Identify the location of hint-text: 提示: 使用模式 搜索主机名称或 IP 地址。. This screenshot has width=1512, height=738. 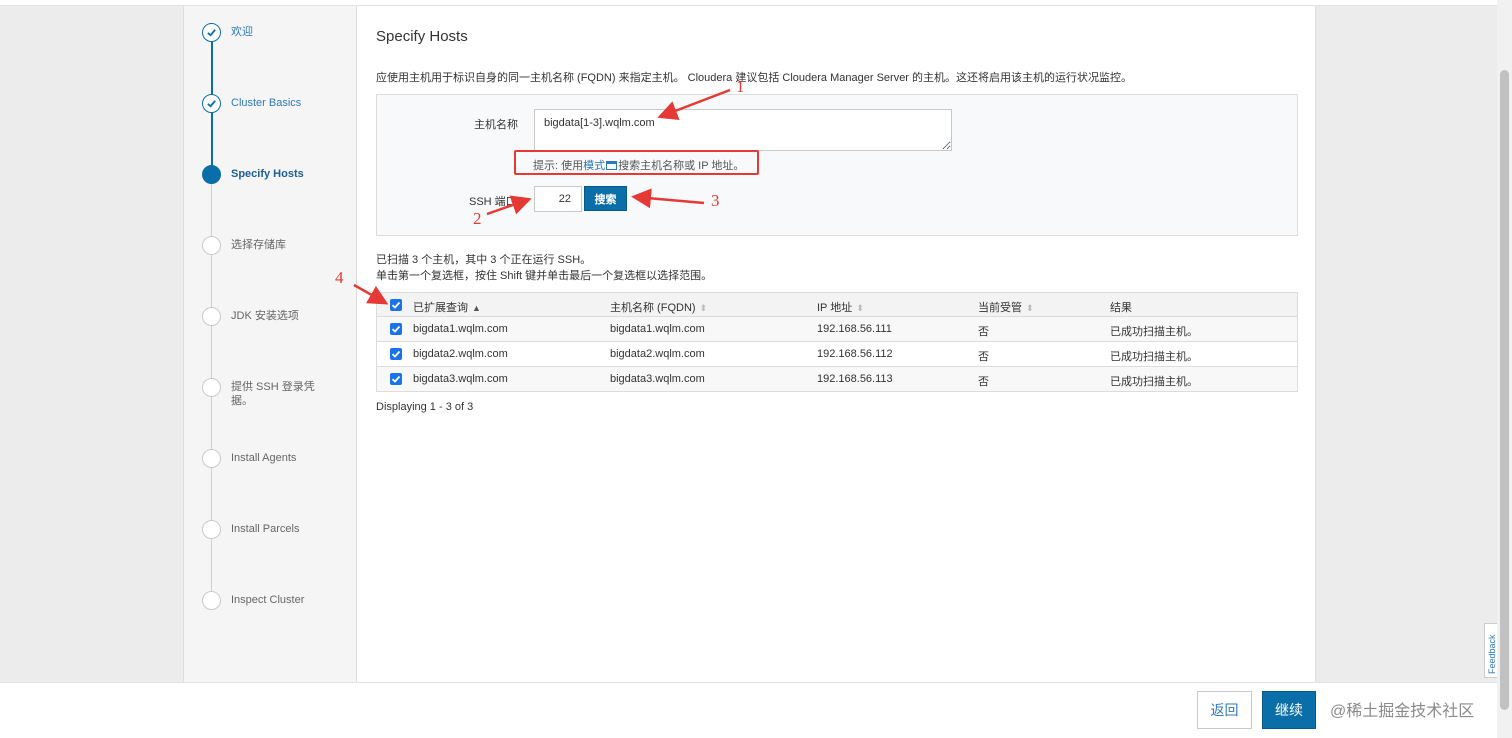
(638, 165).